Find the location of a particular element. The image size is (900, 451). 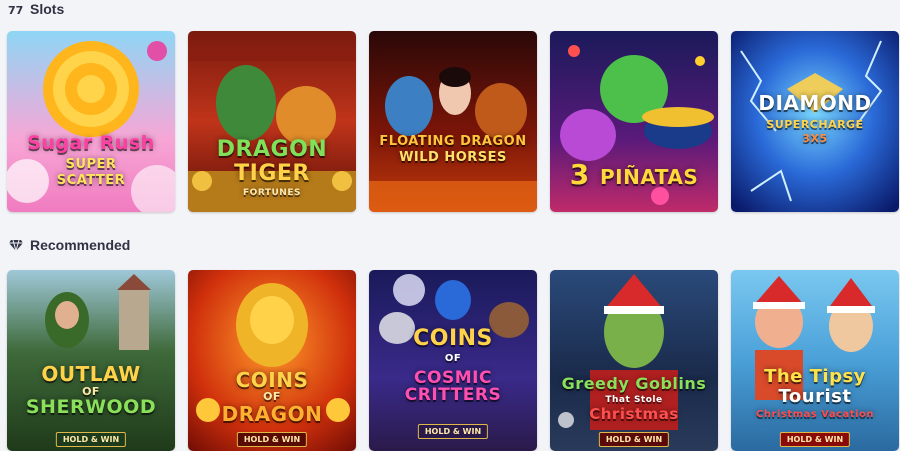

game-title: FLOATING DRAGON is located at coordinates (453, 141).